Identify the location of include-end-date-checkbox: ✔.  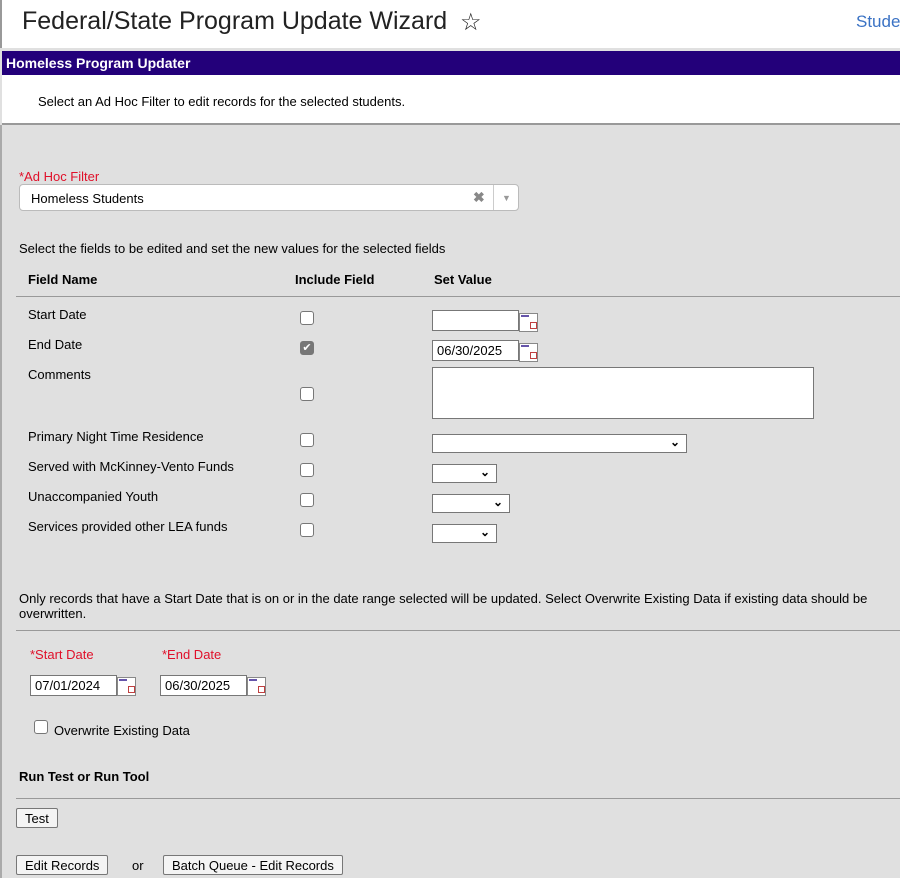
(307, 348).